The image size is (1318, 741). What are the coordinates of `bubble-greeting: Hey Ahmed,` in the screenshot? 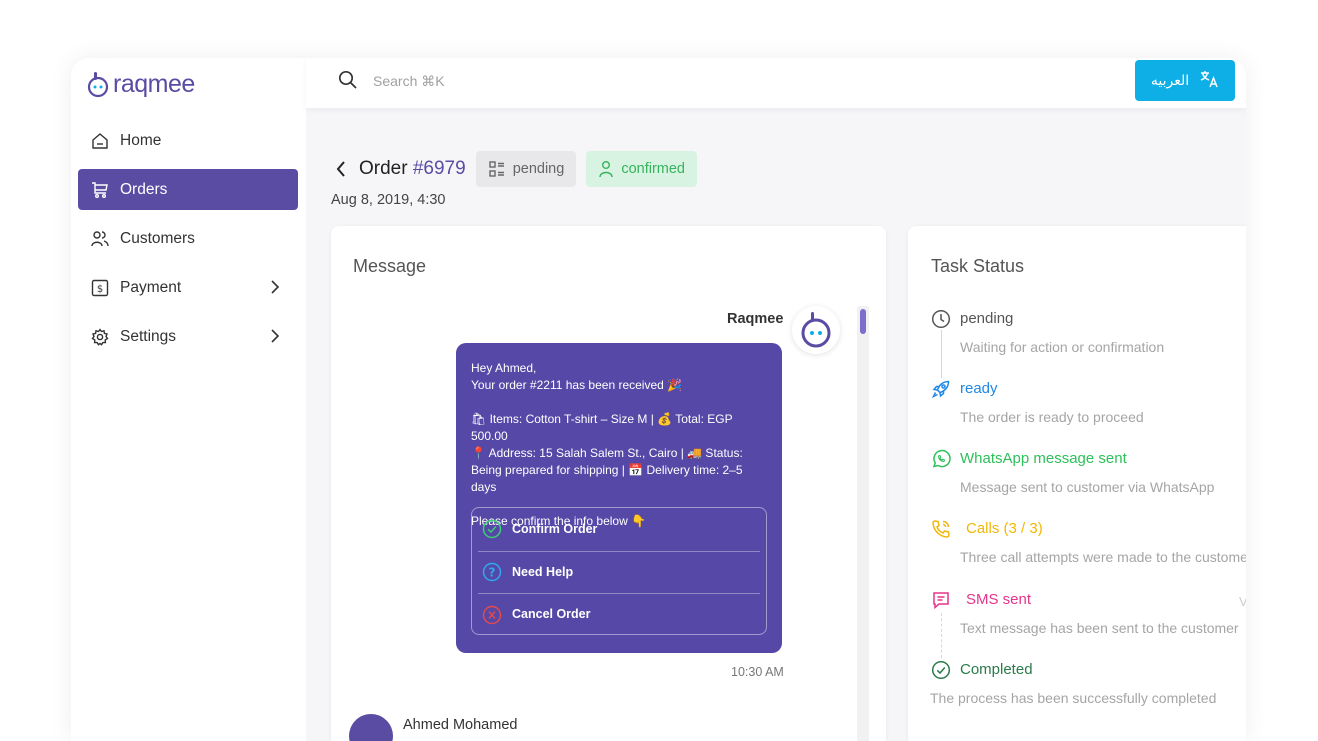 It's located at (504, 368).